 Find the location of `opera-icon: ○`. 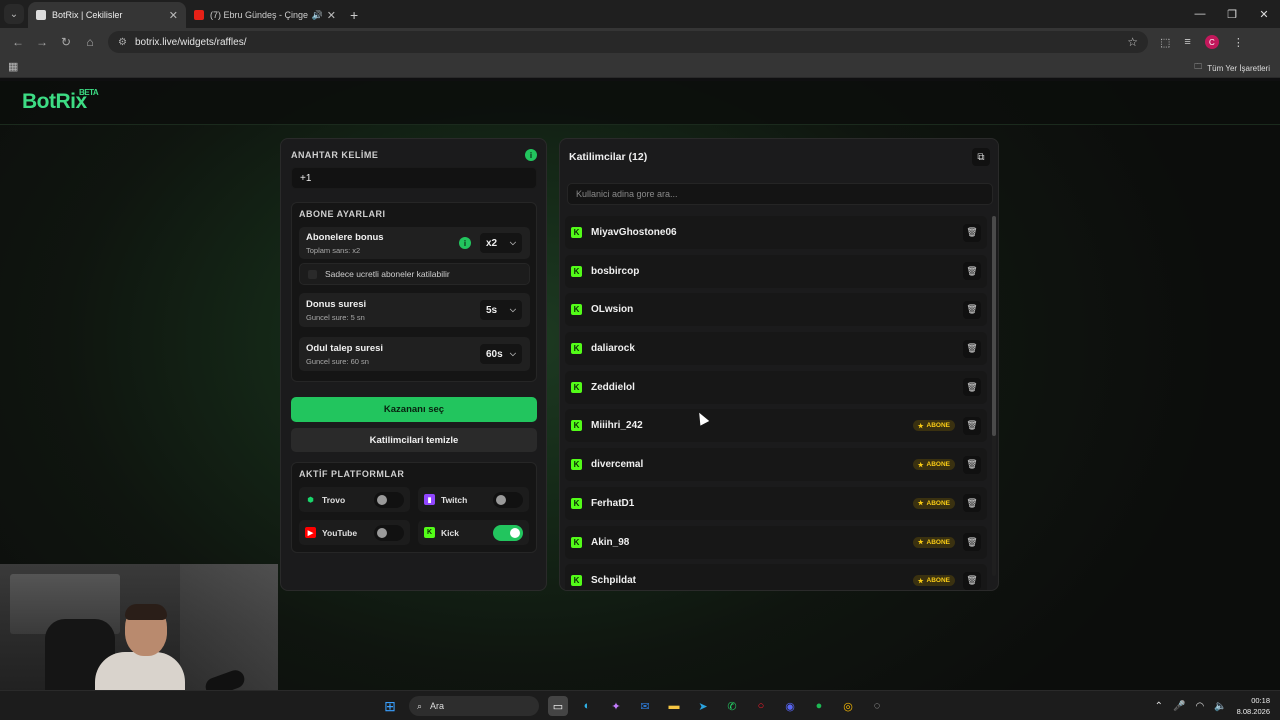

opera-icon: ○ is located at coordinates (761, 706).